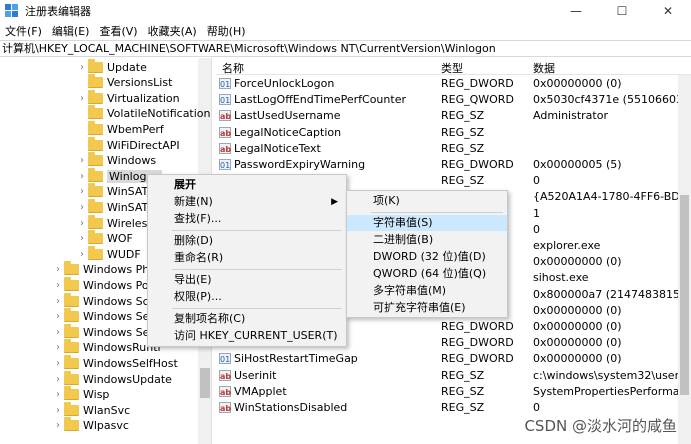 This screenshot has width=691, height=444. I want to click on sub-multi-string-value: 多字符串值(M), so click(427, 291).